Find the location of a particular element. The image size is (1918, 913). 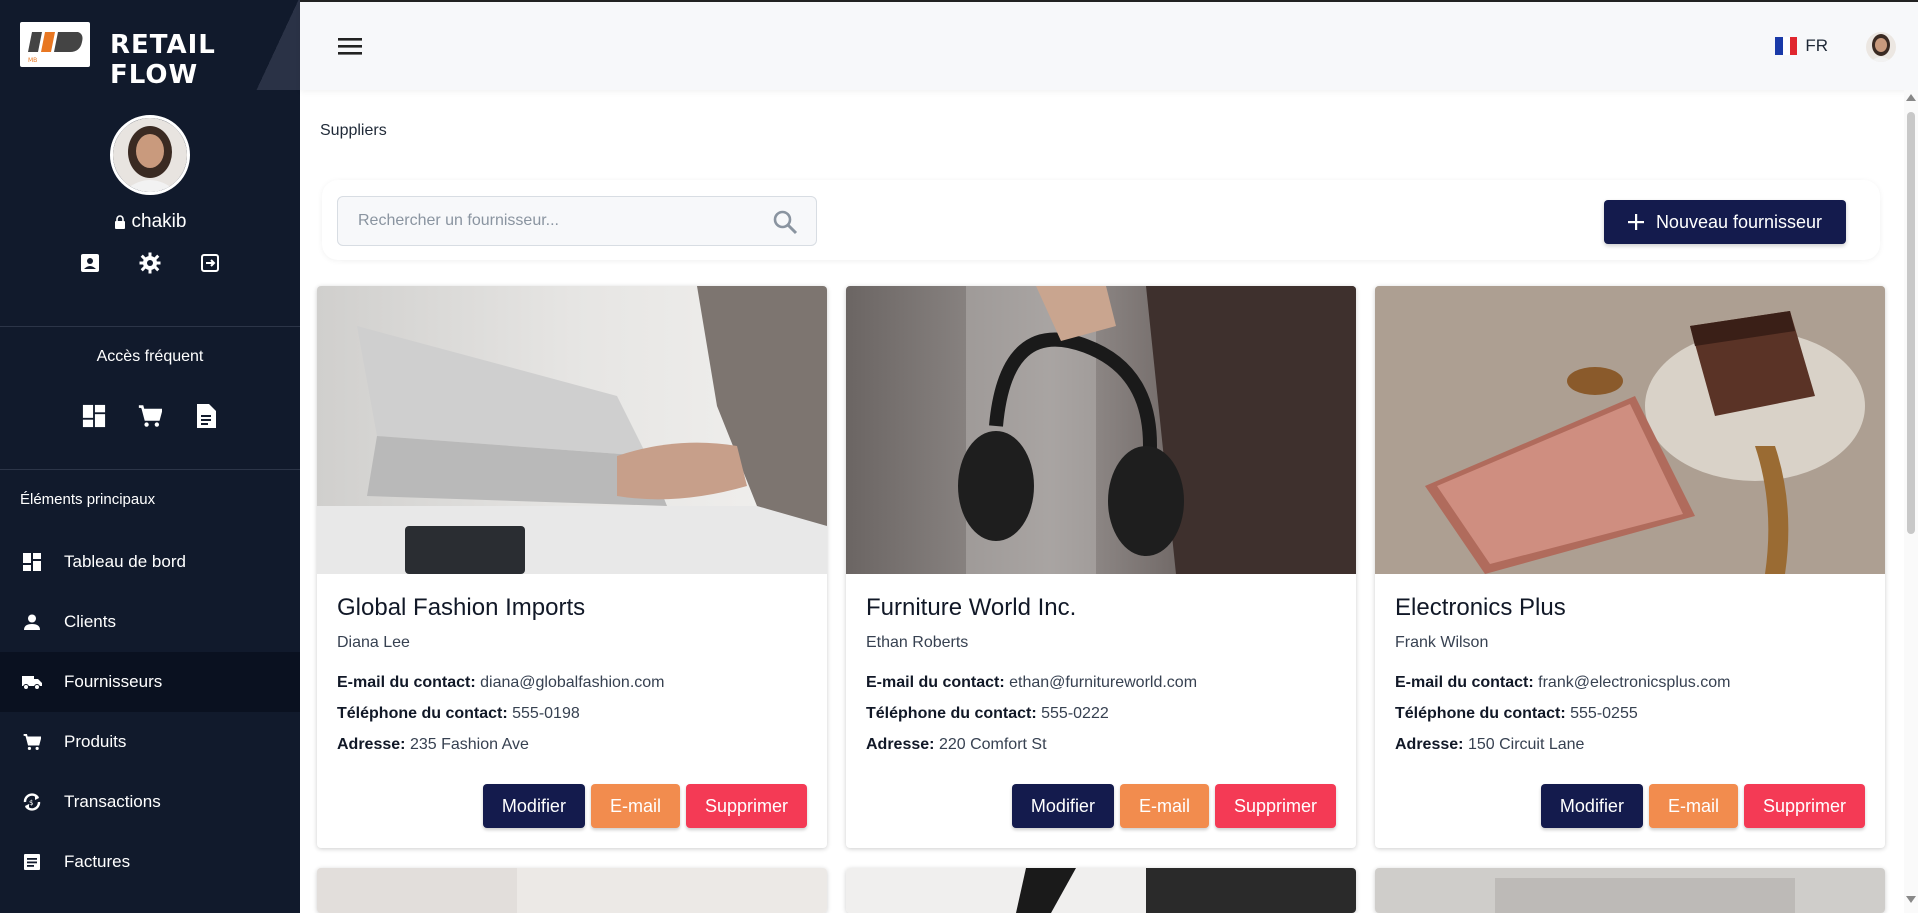

supplier-email: ethan@furnitureworld.com is located at coordinates (1103, 682).